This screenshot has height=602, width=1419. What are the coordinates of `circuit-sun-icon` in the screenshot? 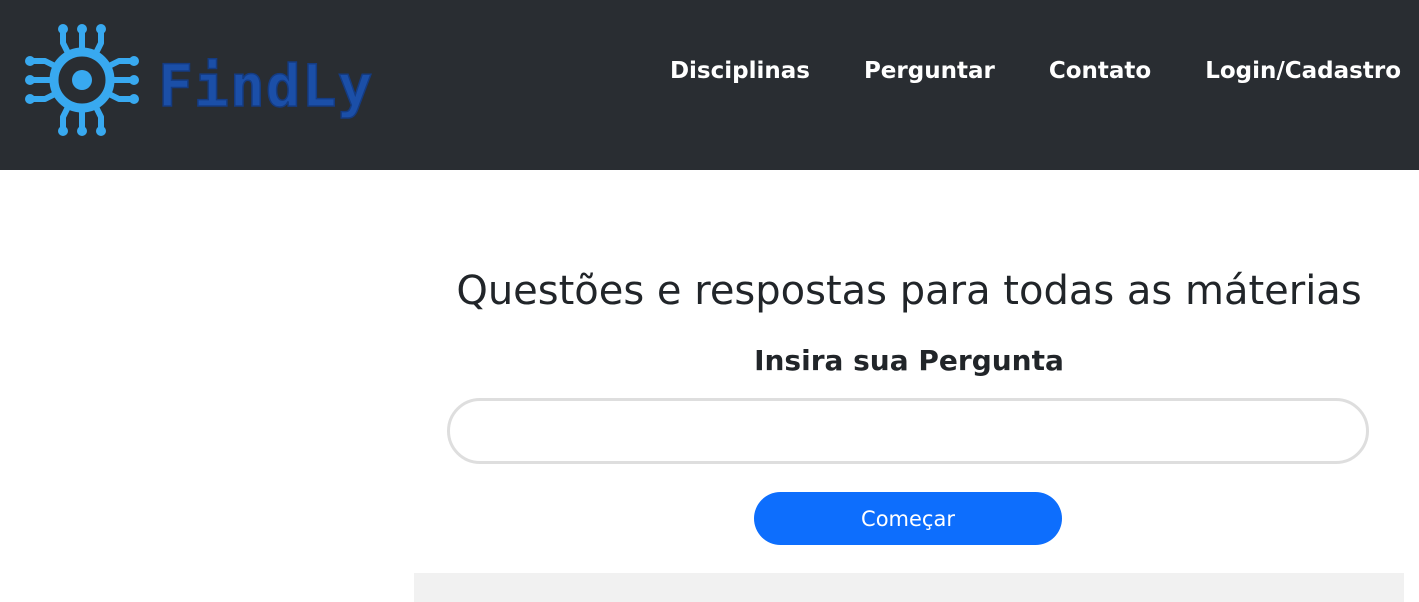 It's located at (82, 80).